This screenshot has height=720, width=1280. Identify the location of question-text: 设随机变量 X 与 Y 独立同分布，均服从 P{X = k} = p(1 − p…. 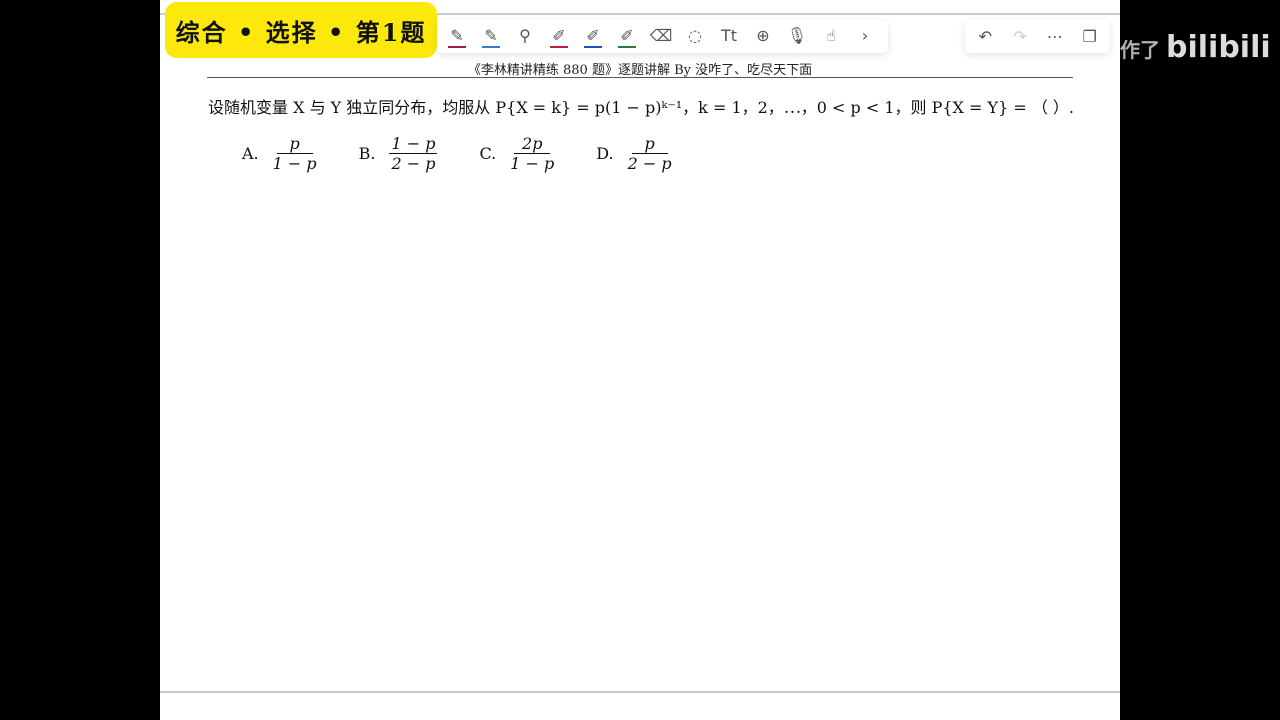
(641, 107).